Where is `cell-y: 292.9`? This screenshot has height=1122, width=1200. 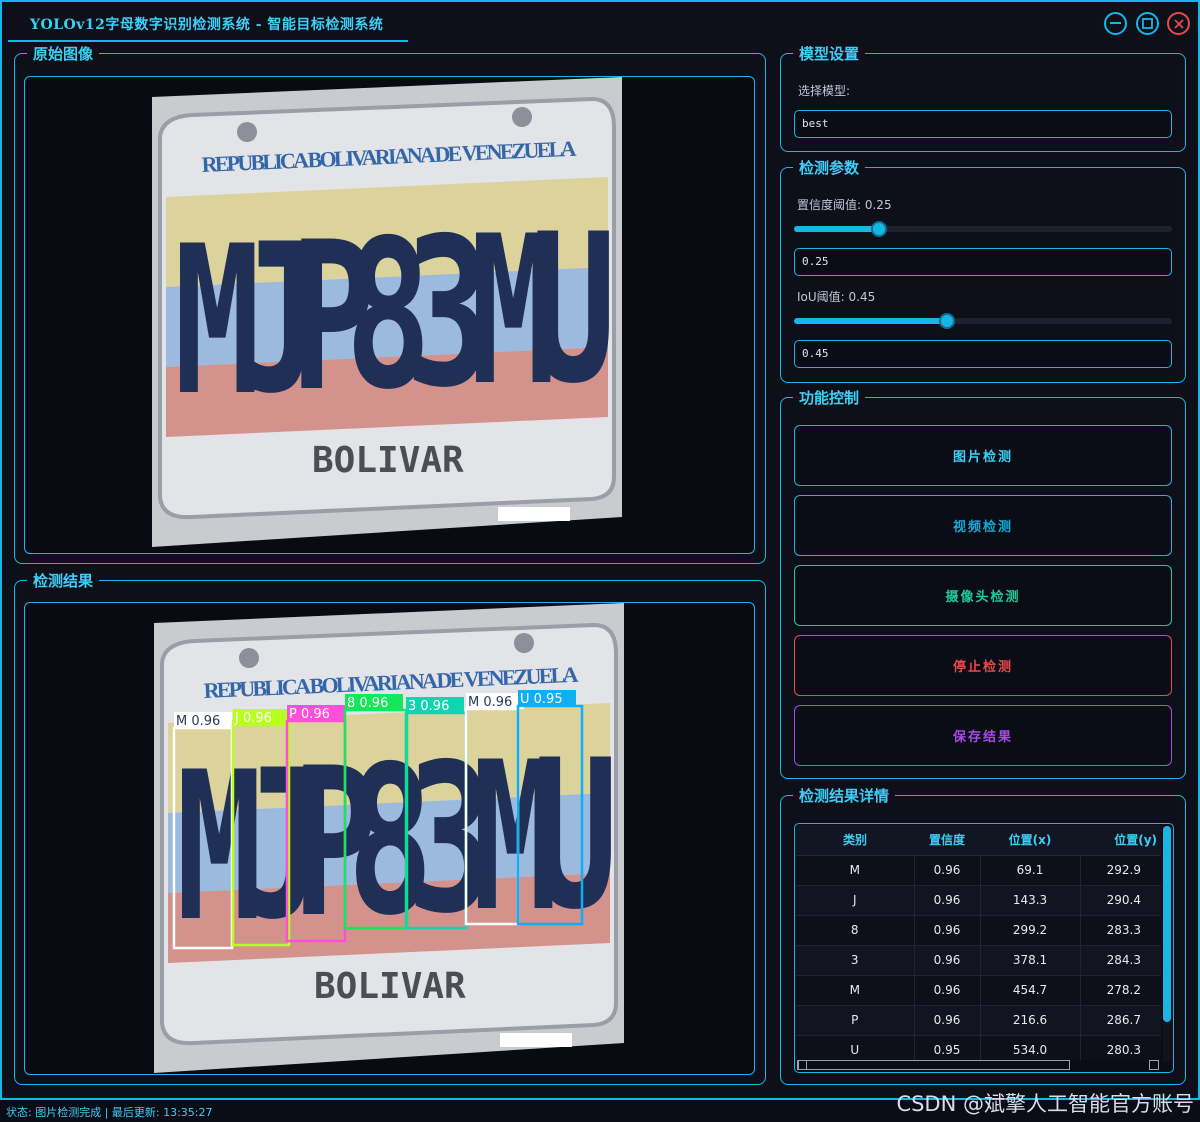
cell-y: 292.9 is located at coordinates (1120, 870).